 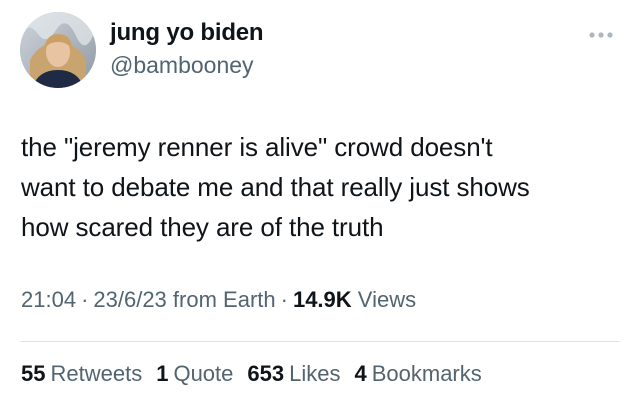 What do you see at coordinates (96, 373) in the screenshot?
I see `retweets-label: Retweets` at bounding box center [96, 373].